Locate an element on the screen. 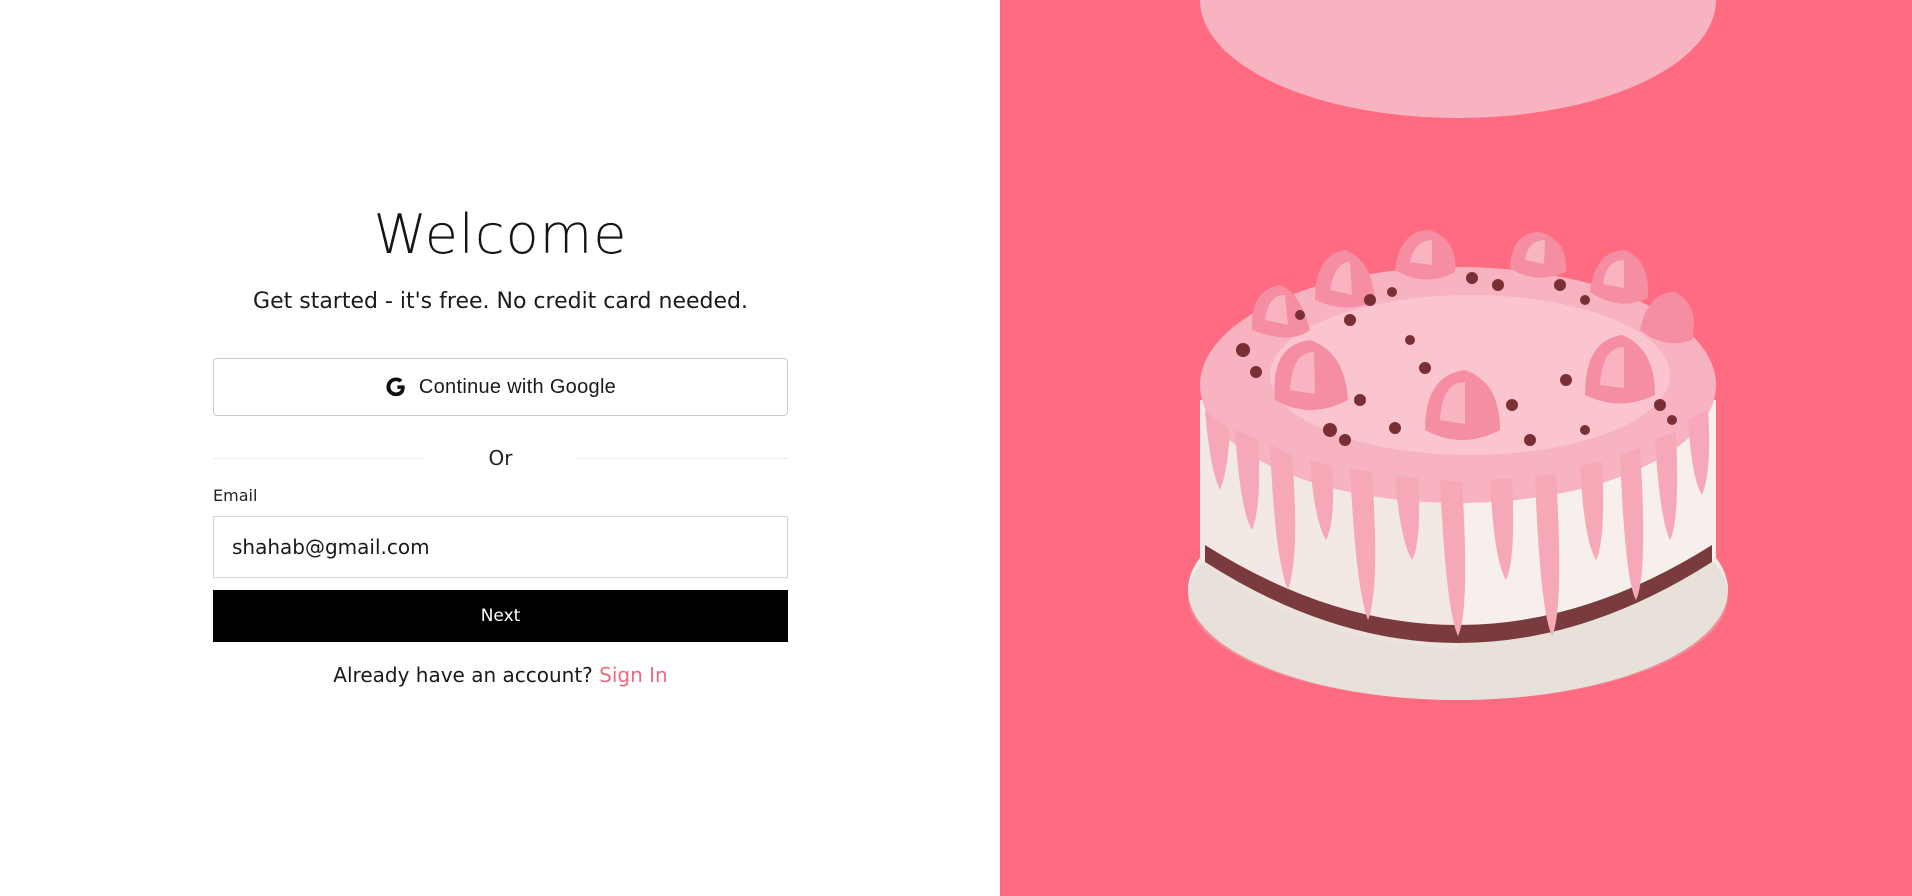 The height and width of the screenshot is (896, 1912). or-divider: Or is located at coordinates (500, 458).